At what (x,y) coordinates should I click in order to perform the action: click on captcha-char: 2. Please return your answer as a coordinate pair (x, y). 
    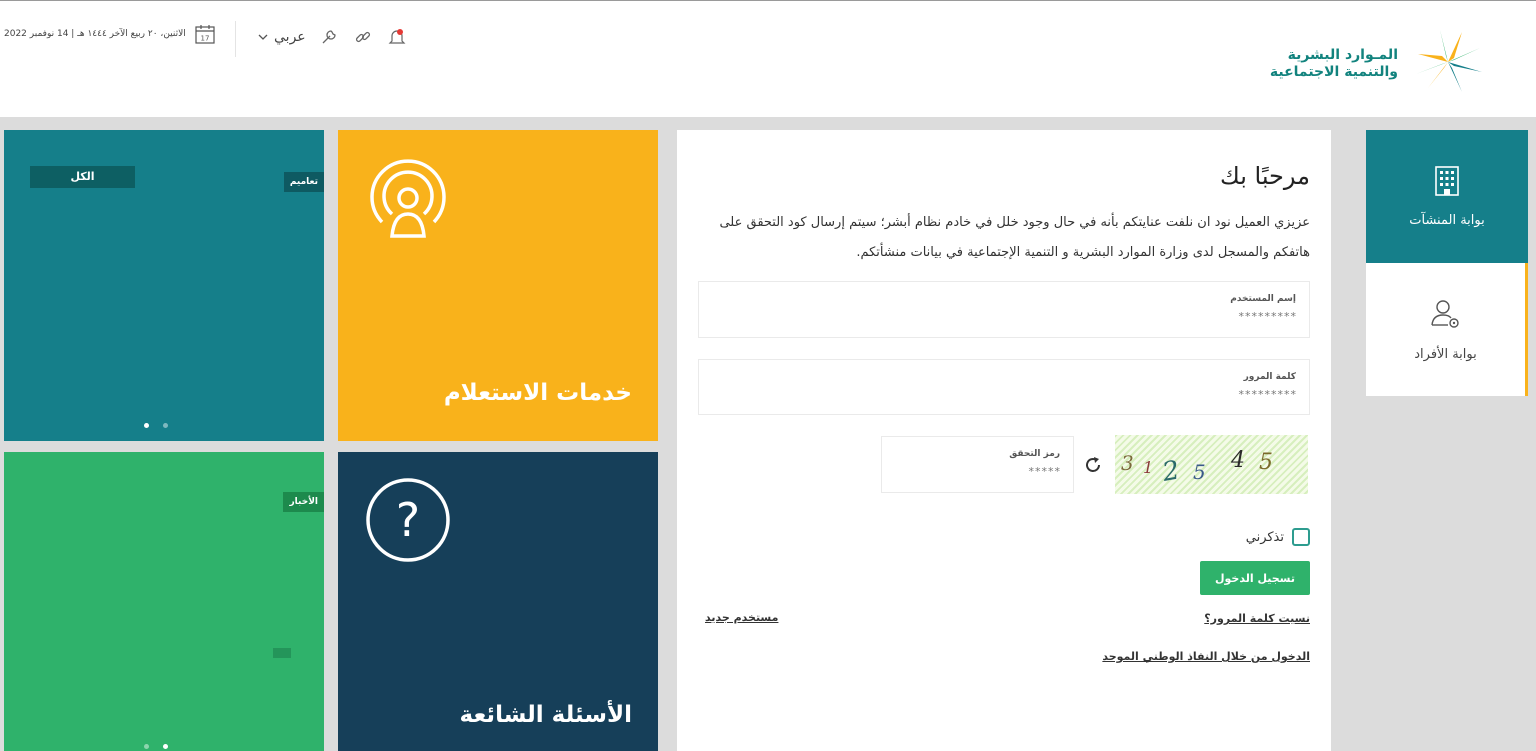
    Looking at the image, I should click on (1170, 471).